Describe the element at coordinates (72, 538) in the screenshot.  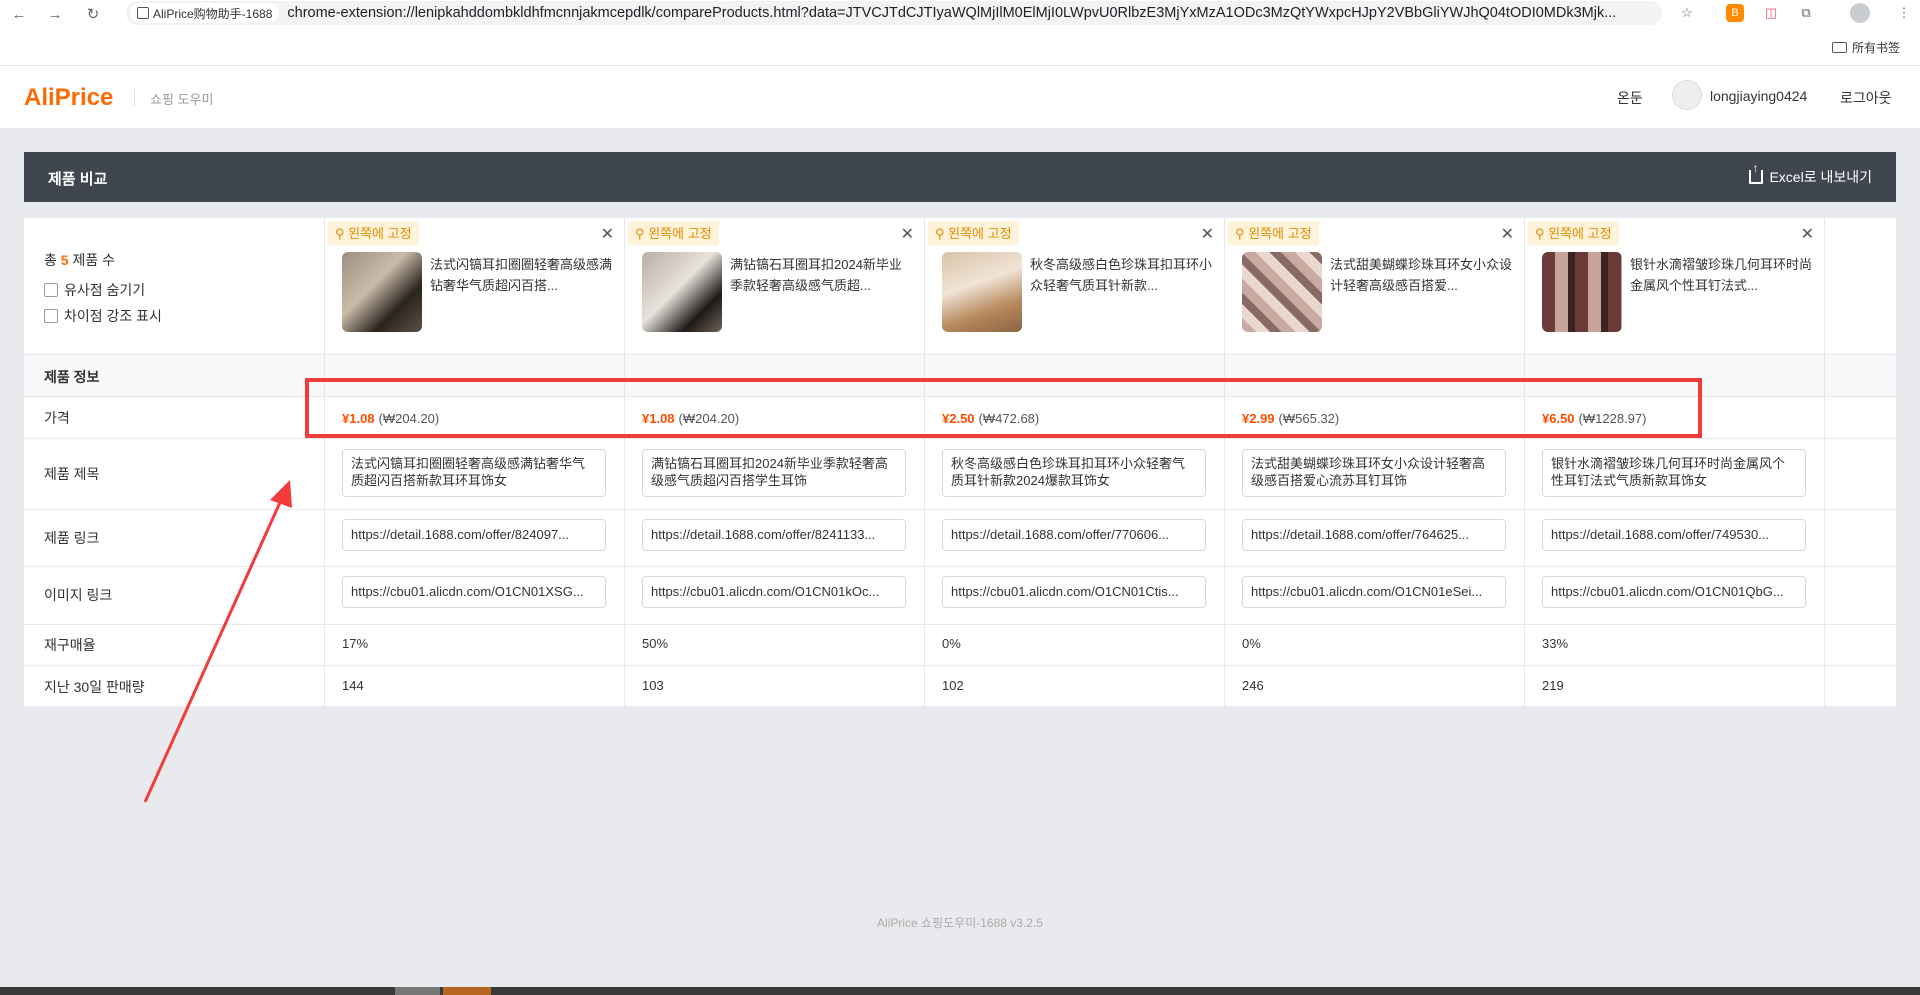
I see `link-label: 제품 링크` at that location.